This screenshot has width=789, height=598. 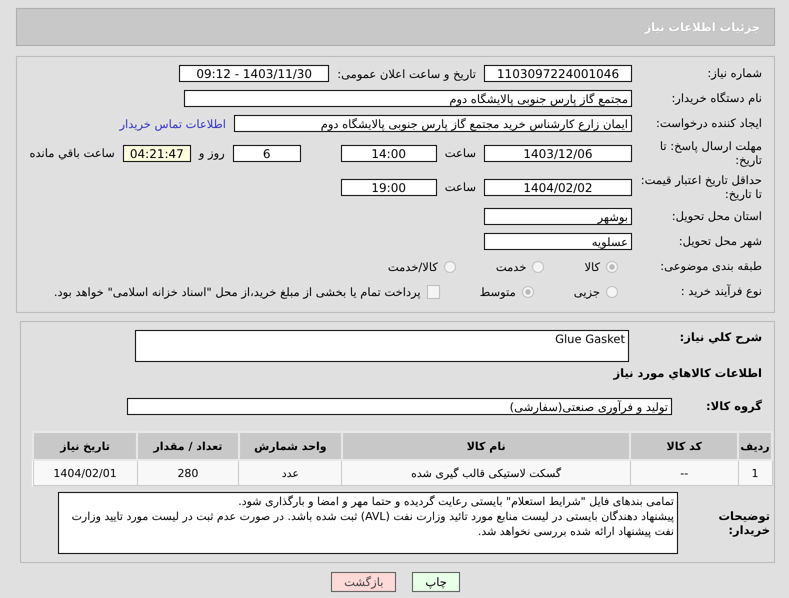 I want to click on back-button: بازگشت, so click(x=363, y=582).